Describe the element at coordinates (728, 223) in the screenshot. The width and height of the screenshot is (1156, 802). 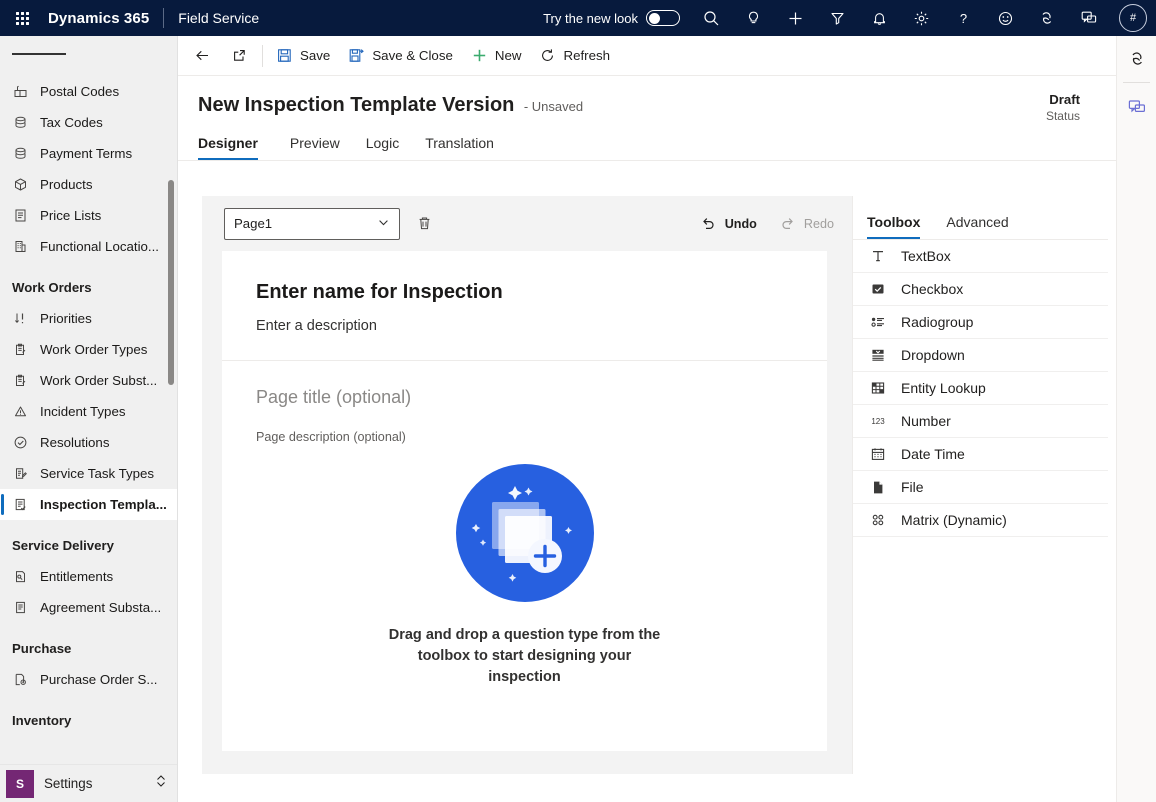
I see `undo-button: Undo` at that location.